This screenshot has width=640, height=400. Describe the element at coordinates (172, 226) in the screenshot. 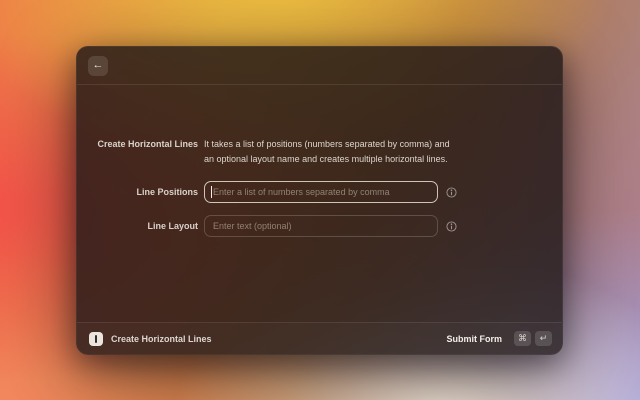

I see `line-layout-label: Line Layout` at that location.